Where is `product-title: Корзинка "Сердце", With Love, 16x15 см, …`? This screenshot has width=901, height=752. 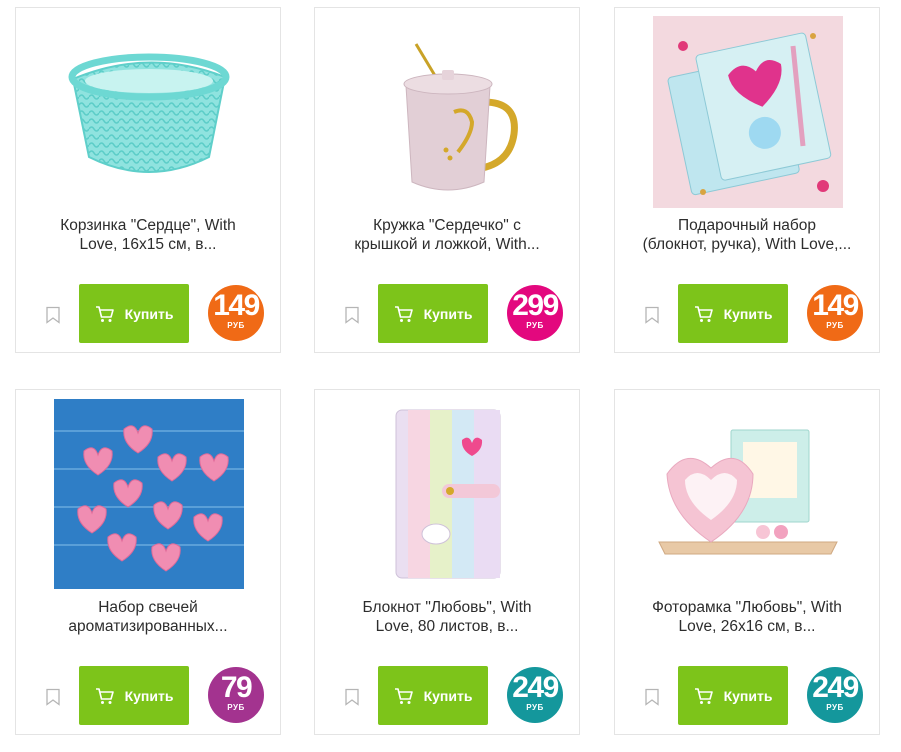 product-title: Корзинка "Сердце", With Love, 16x15 см, … is located at coordinates (148, 235).